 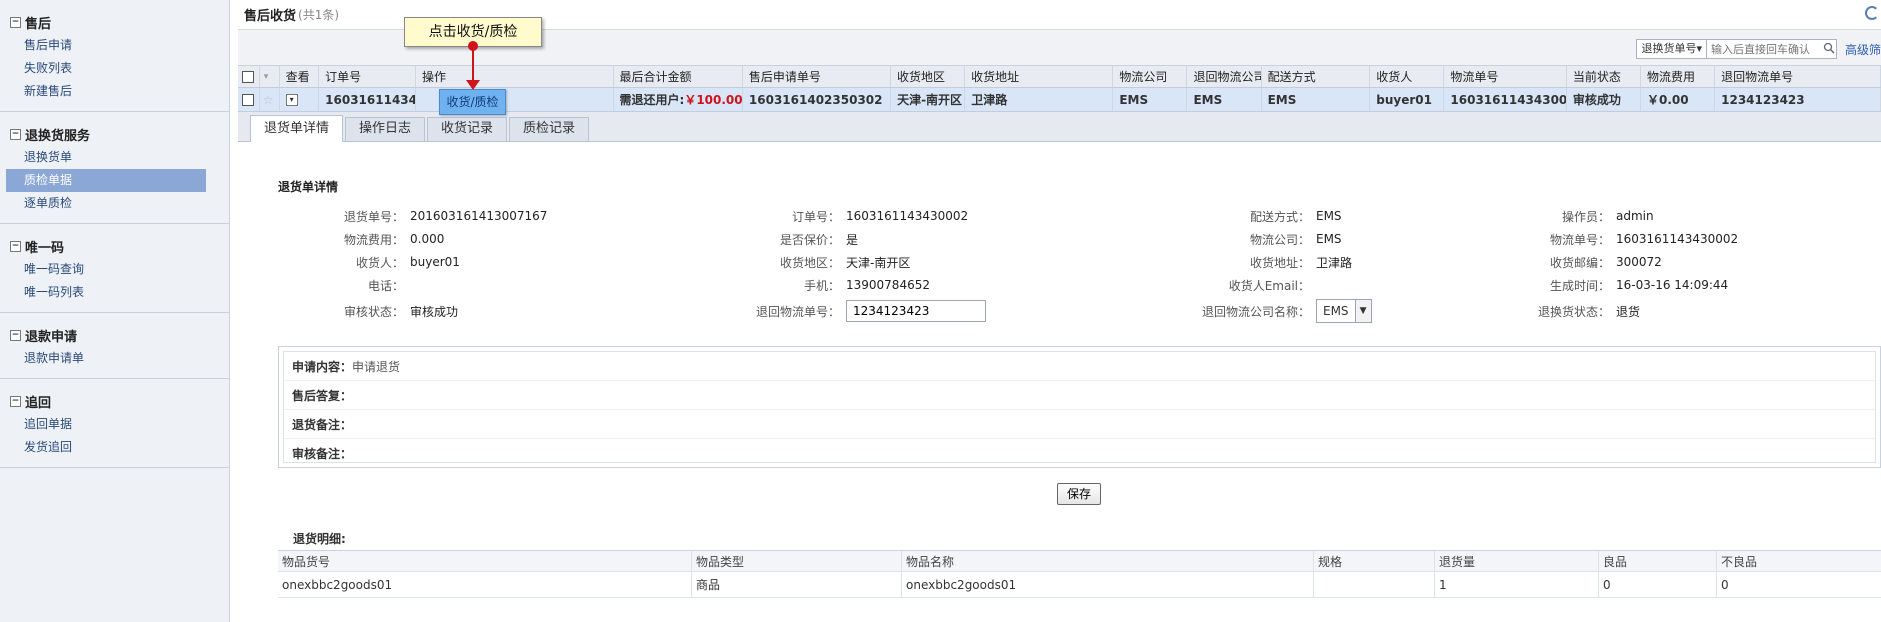 I want to click on field-operator: 操作员： admin, so click(x=1497, y=216).